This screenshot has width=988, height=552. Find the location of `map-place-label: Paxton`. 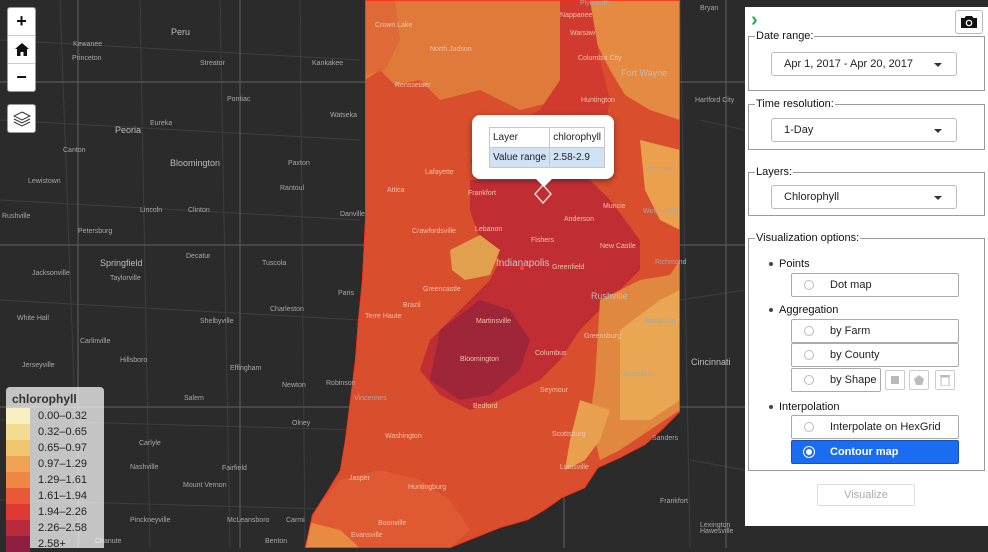

map-place-label: Paxton is located at coordinates (299, 163).